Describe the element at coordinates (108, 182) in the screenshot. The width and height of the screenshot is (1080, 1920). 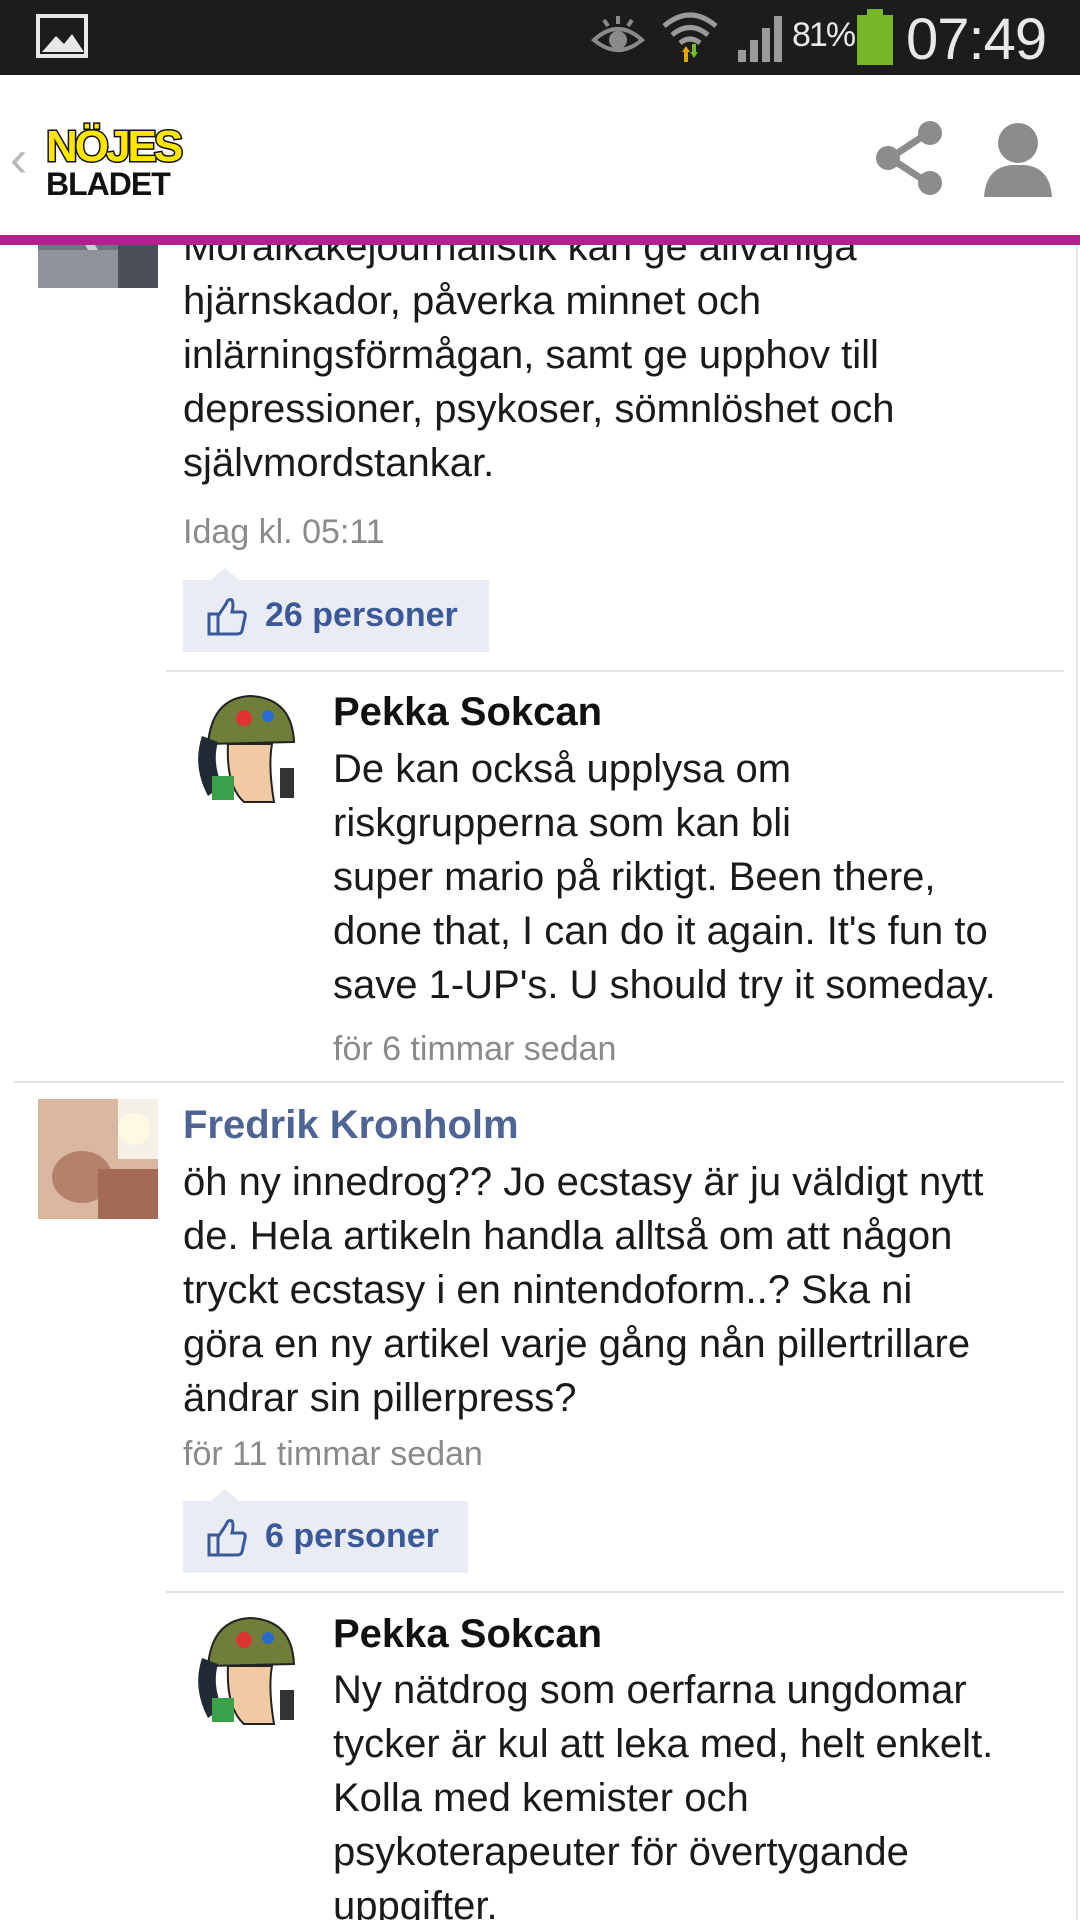
I see `logo-line2: BLADET` at that location.